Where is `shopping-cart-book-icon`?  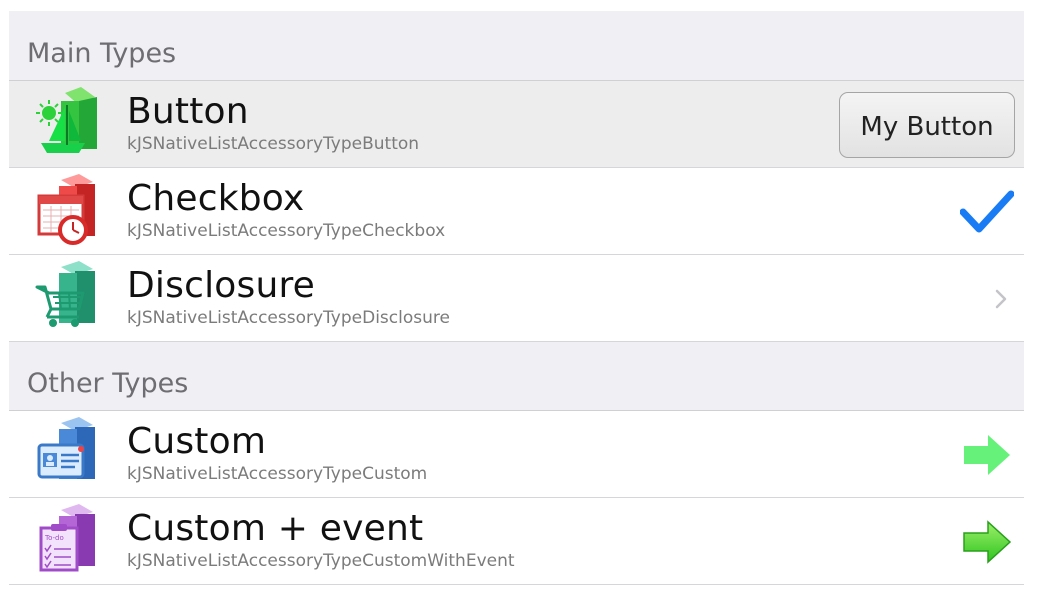
shopping-cart-book-icon is located at coordinates (68, 297).